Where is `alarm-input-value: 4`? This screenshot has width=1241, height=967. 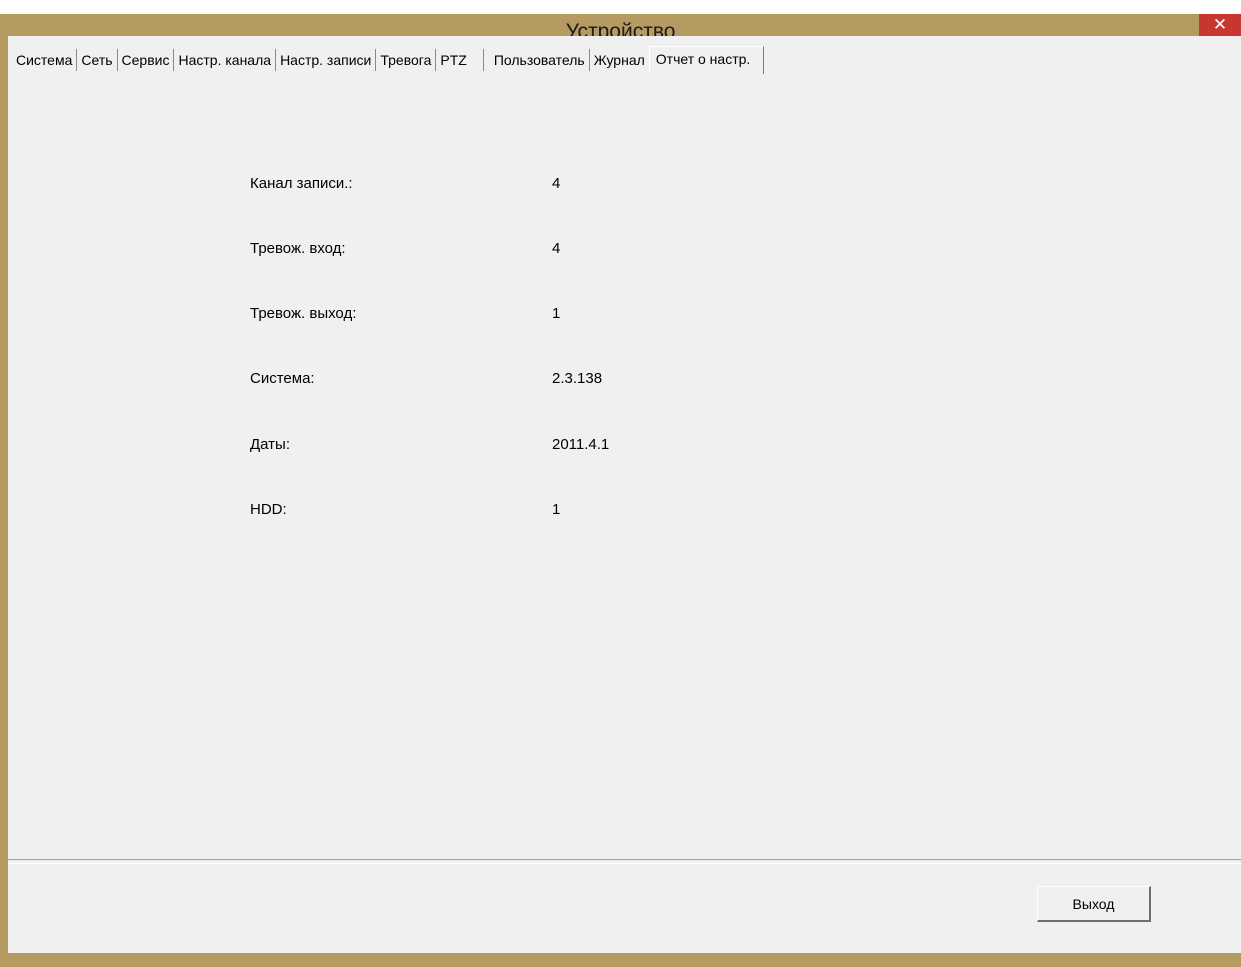 alarm-input-value: 4 is located at coordinates (556, 248).